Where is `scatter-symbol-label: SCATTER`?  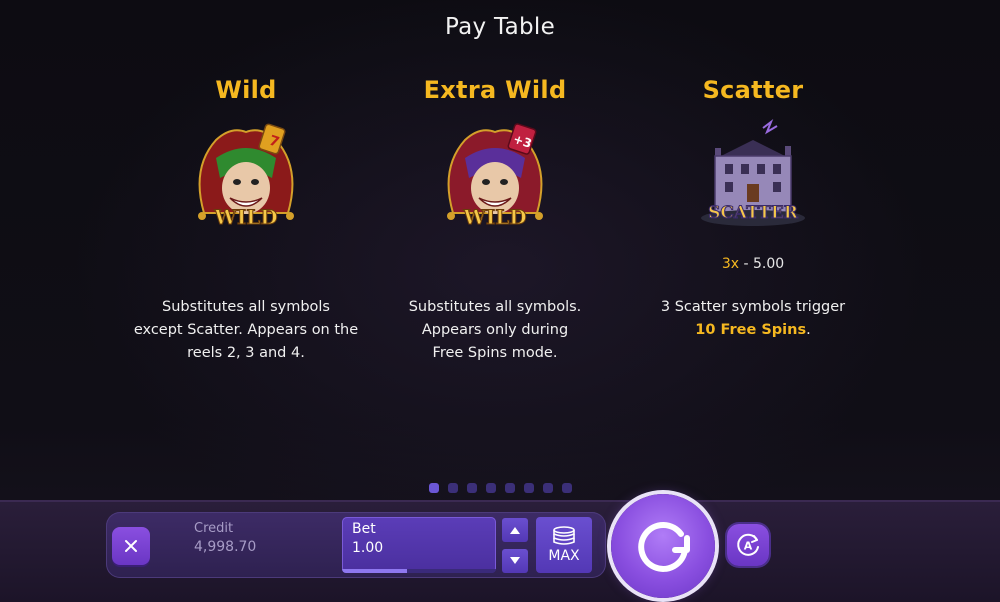
scatter-symbol-label: SCATTER is located at coordinates (753, 213).